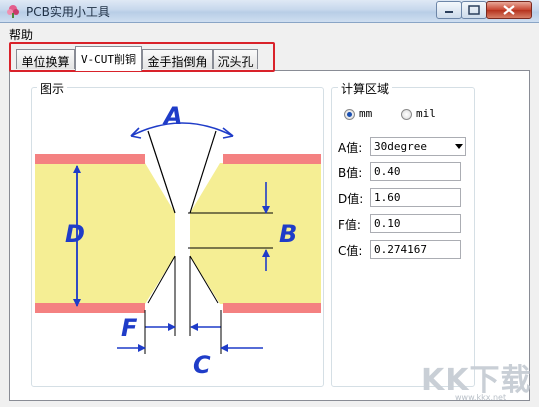 The image size is (539, 407). I want to click on unit-mil-radio, so click(406, 114).